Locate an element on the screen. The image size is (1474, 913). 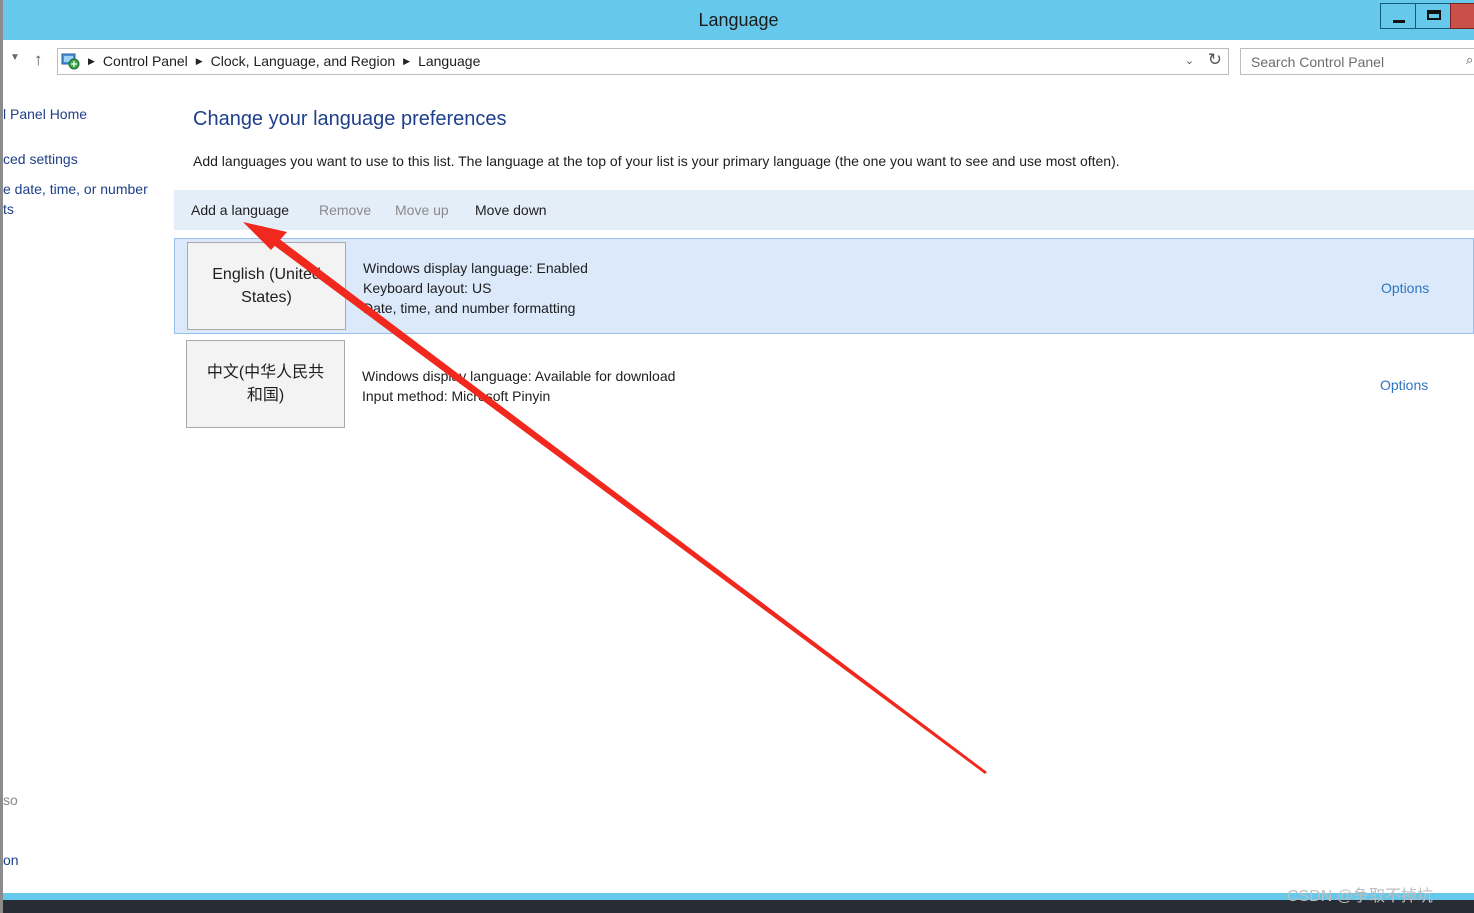
remove-button: Remove is located at coordinates (345, 210).